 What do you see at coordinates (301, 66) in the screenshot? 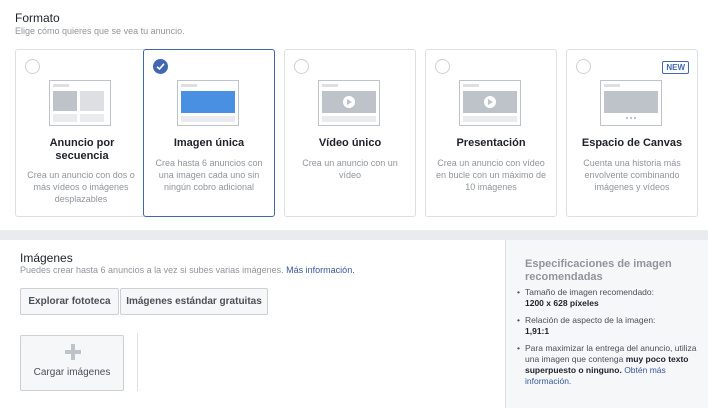
I see `radio-video` at bounding box center [301, 66].